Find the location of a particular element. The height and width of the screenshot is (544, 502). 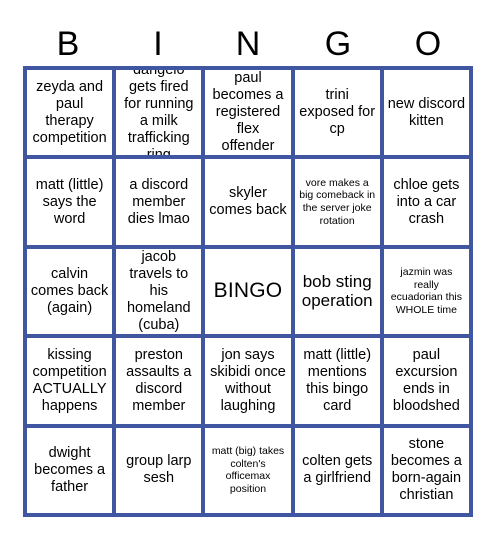

bingo-cell-text: kissing competition ACTUALLY happens is located at coordinates (69, 380).